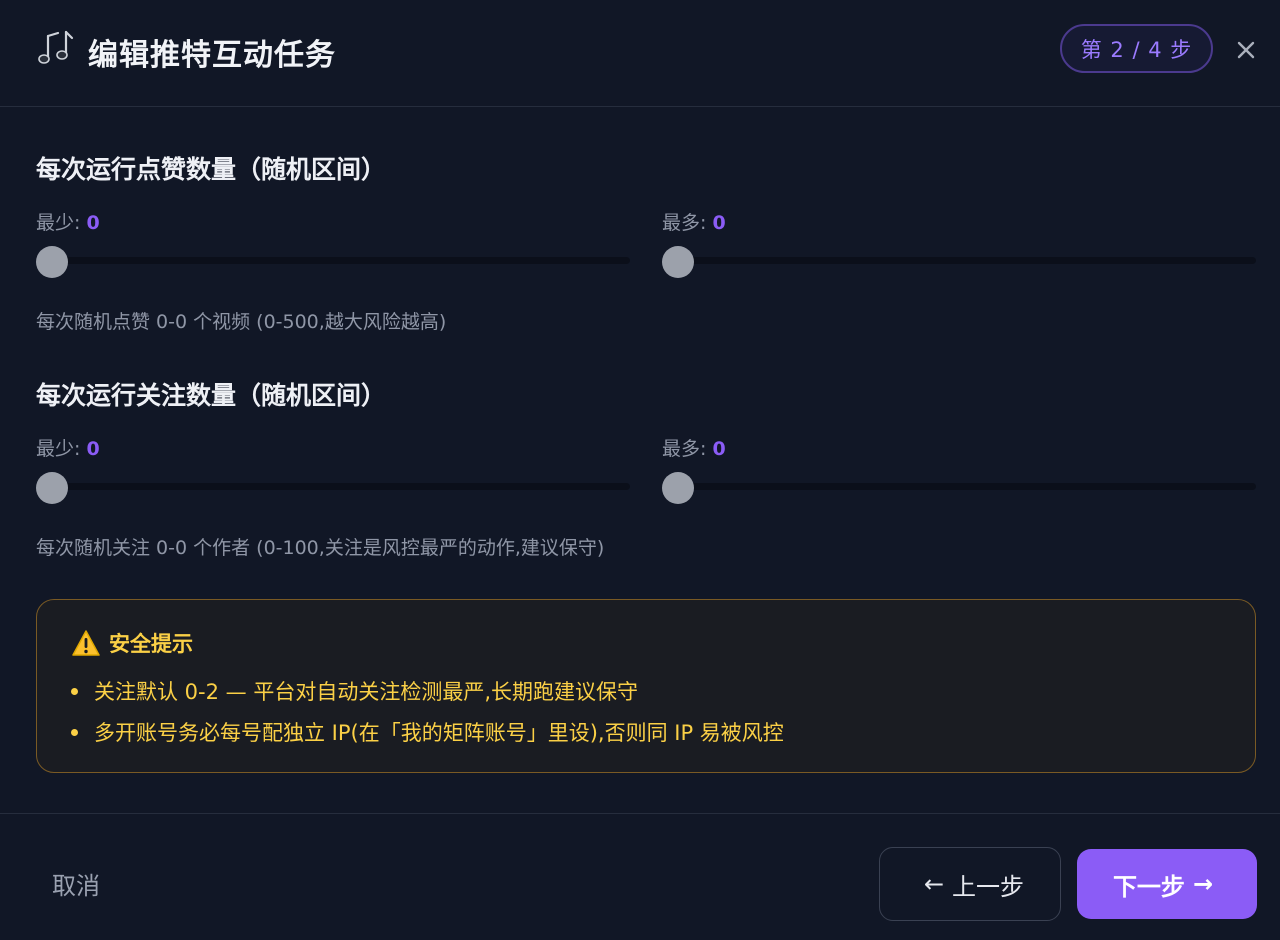 This screenshot has height=940, width=1280. What do you see at coordinates (678, 488) in the screenshot?
I see `follows-max-slider-thumb` at bounding box center [678, 488].